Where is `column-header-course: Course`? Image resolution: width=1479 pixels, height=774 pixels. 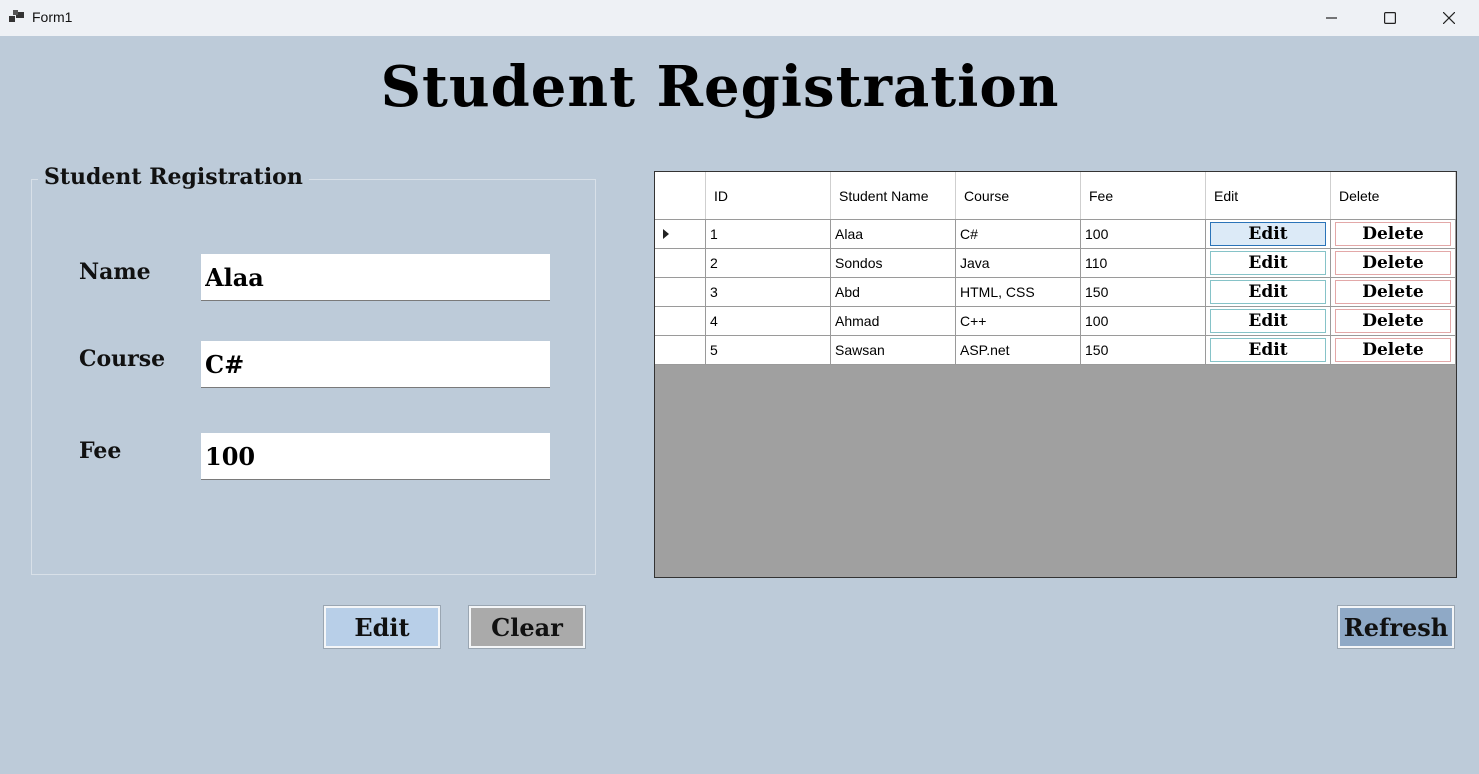 column-header-course: Course is located at coordinates (1018, 196).